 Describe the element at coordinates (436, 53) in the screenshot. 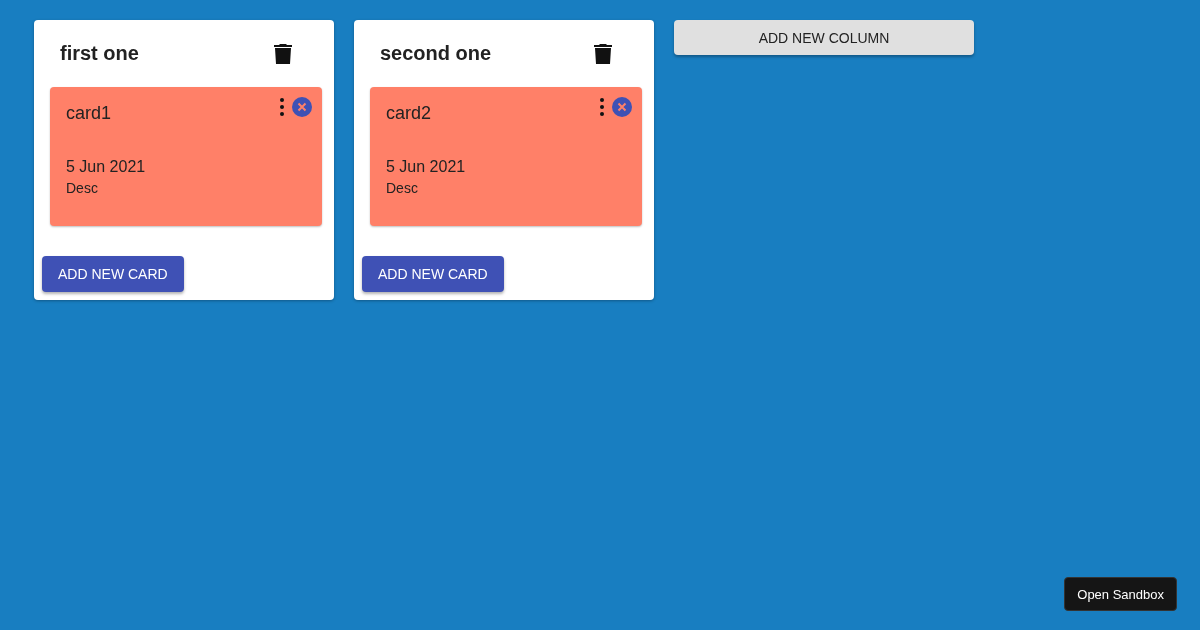

I see `column-title: second one` at that location.